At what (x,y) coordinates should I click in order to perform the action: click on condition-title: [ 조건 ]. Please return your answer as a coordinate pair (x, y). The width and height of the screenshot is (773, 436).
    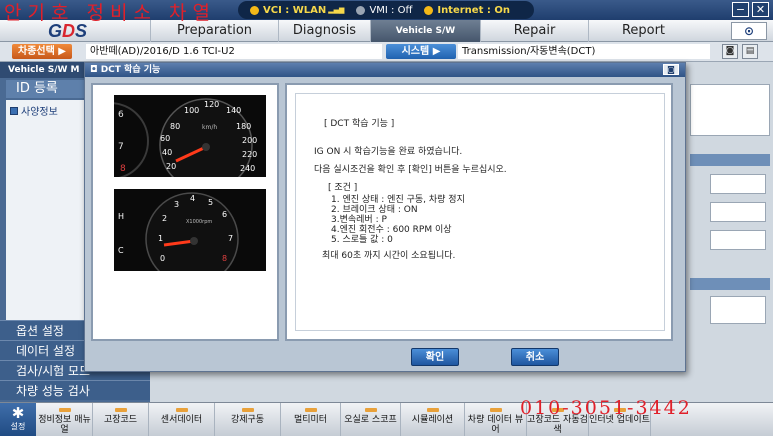
    Looking at the image, I should click on (343, 188).